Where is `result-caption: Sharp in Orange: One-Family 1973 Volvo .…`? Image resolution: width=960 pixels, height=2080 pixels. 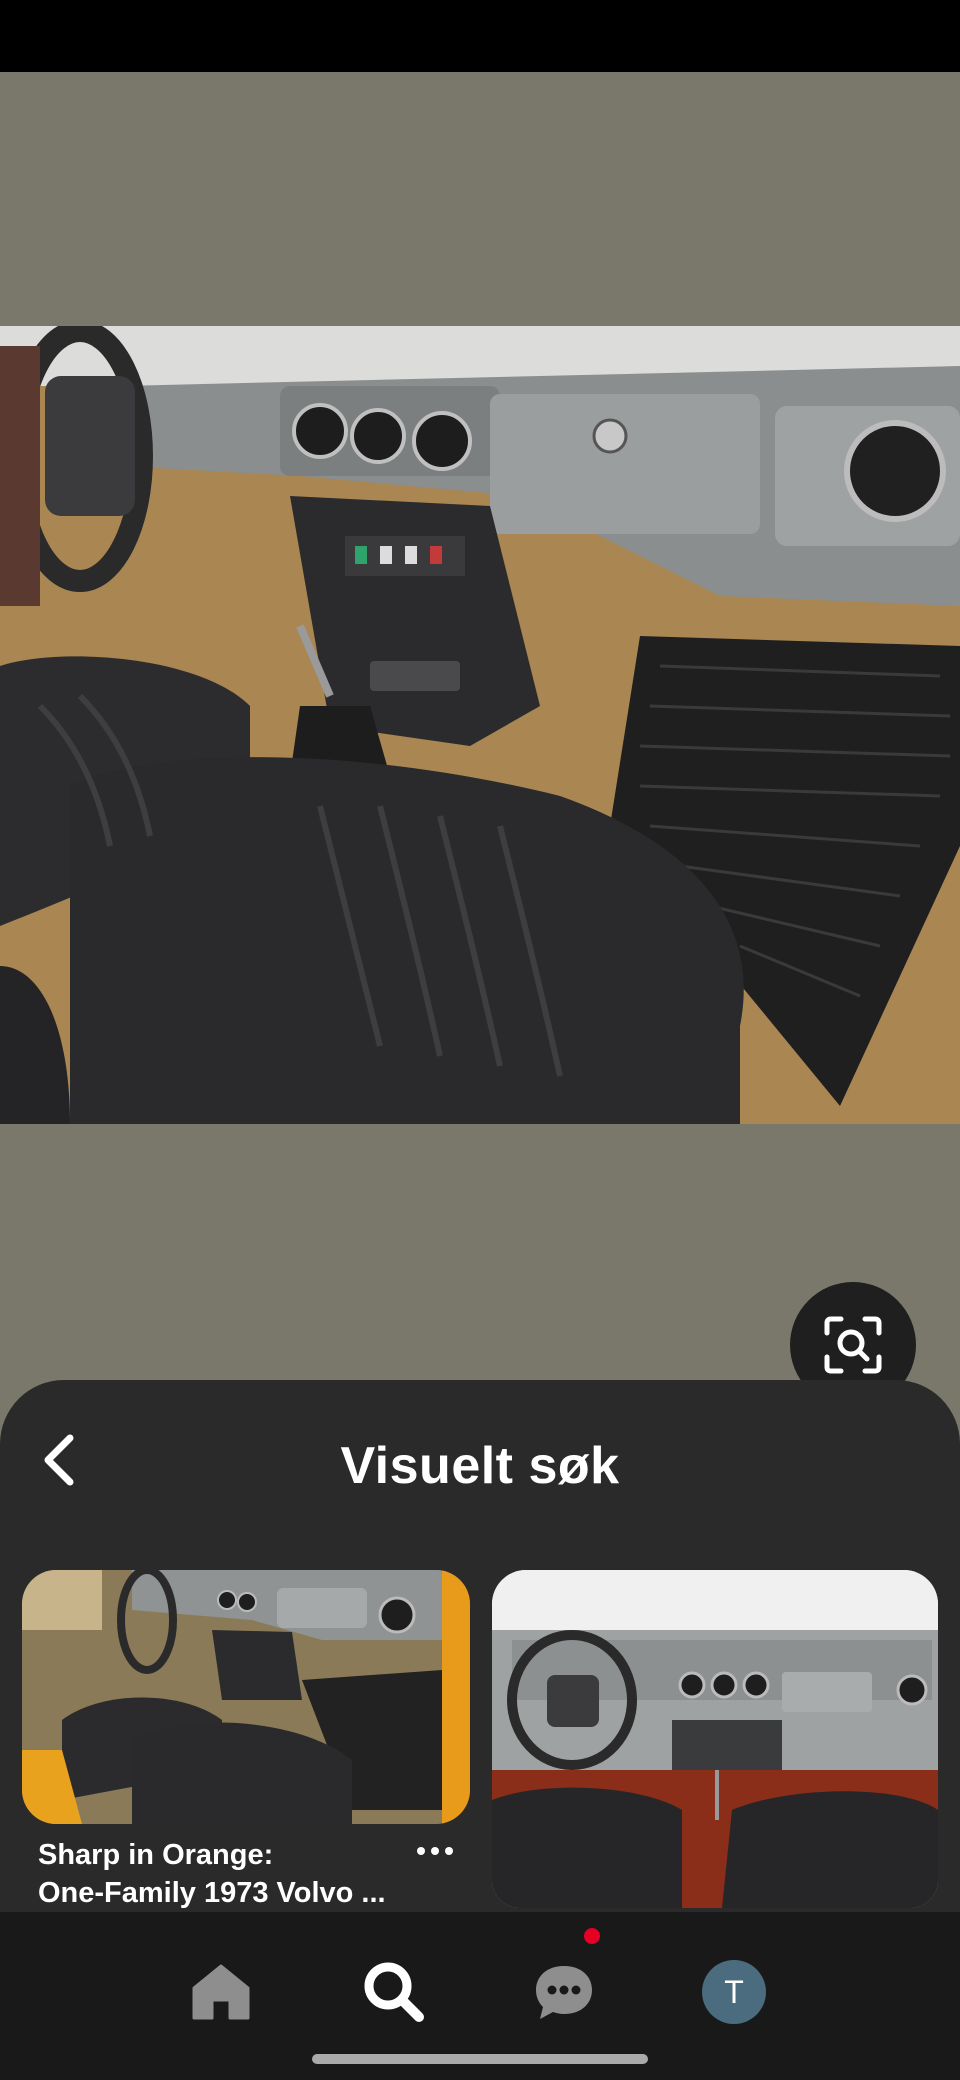
result-caption: Sharp in Orange: One-Family 1973 Volvo .… is located at coordinates (218, 1874).